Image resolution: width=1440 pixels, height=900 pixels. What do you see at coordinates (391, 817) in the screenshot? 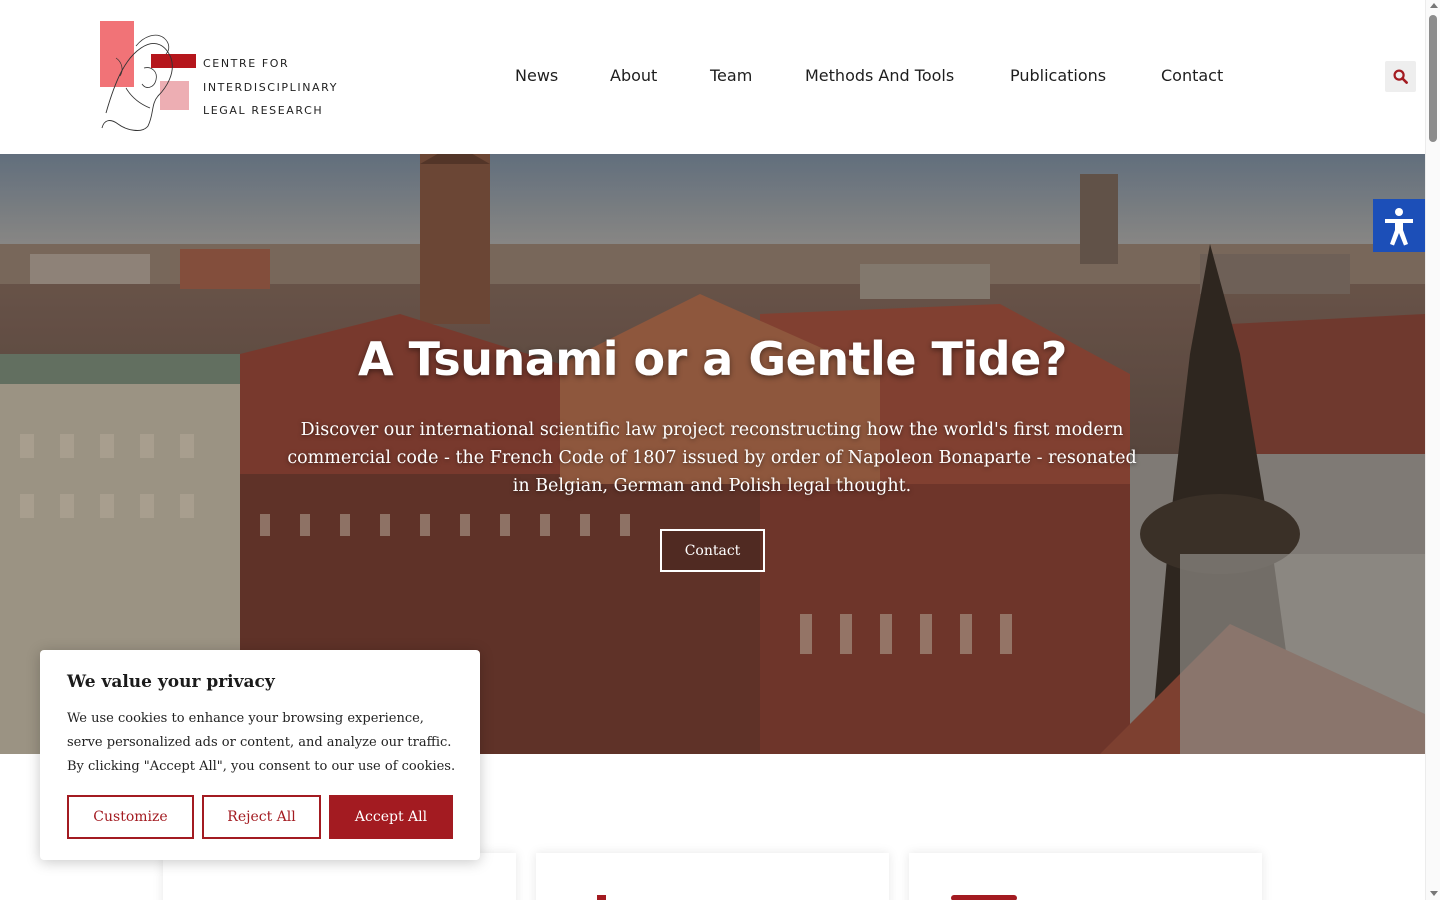
I see `accept-all-button: Accept All` at bounding box center [391, 817].